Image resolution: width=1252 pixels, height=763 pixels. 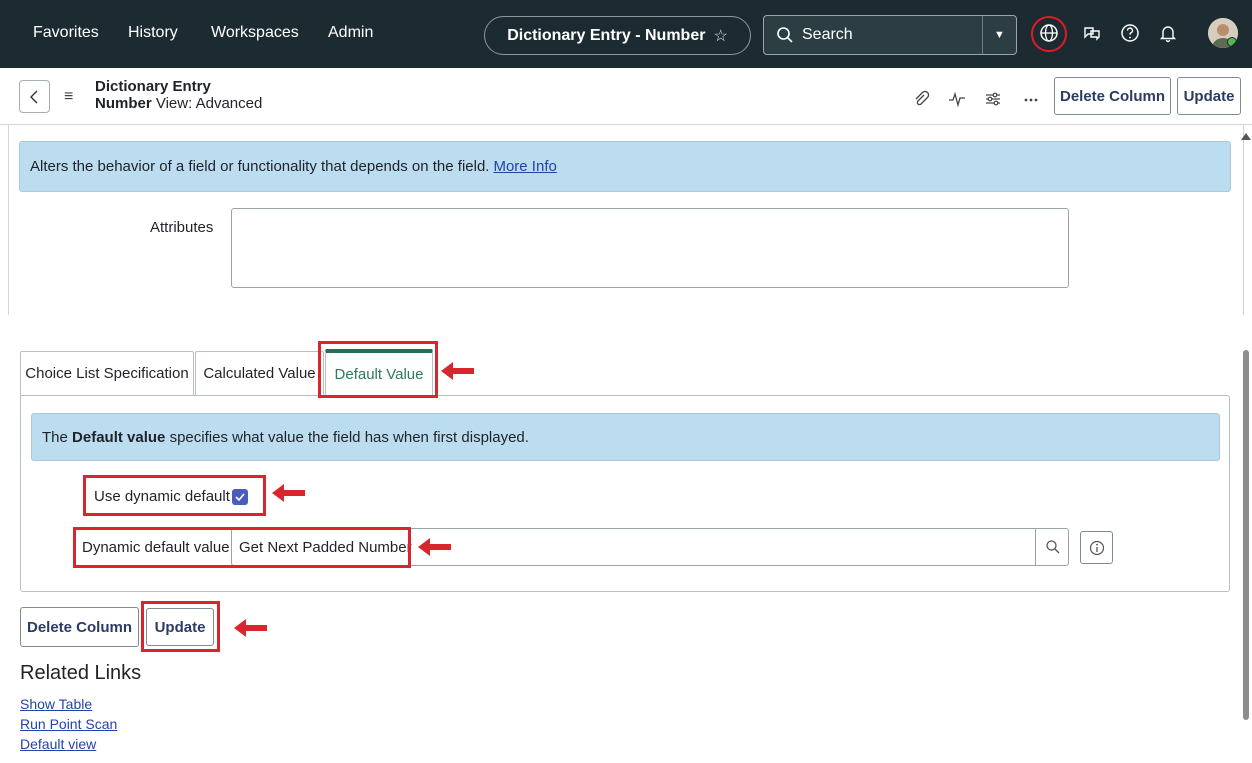 What do you see at coordinates (1130, 33) in the screenshot?
I see `help-icon` at bounding box center [1130, 33].